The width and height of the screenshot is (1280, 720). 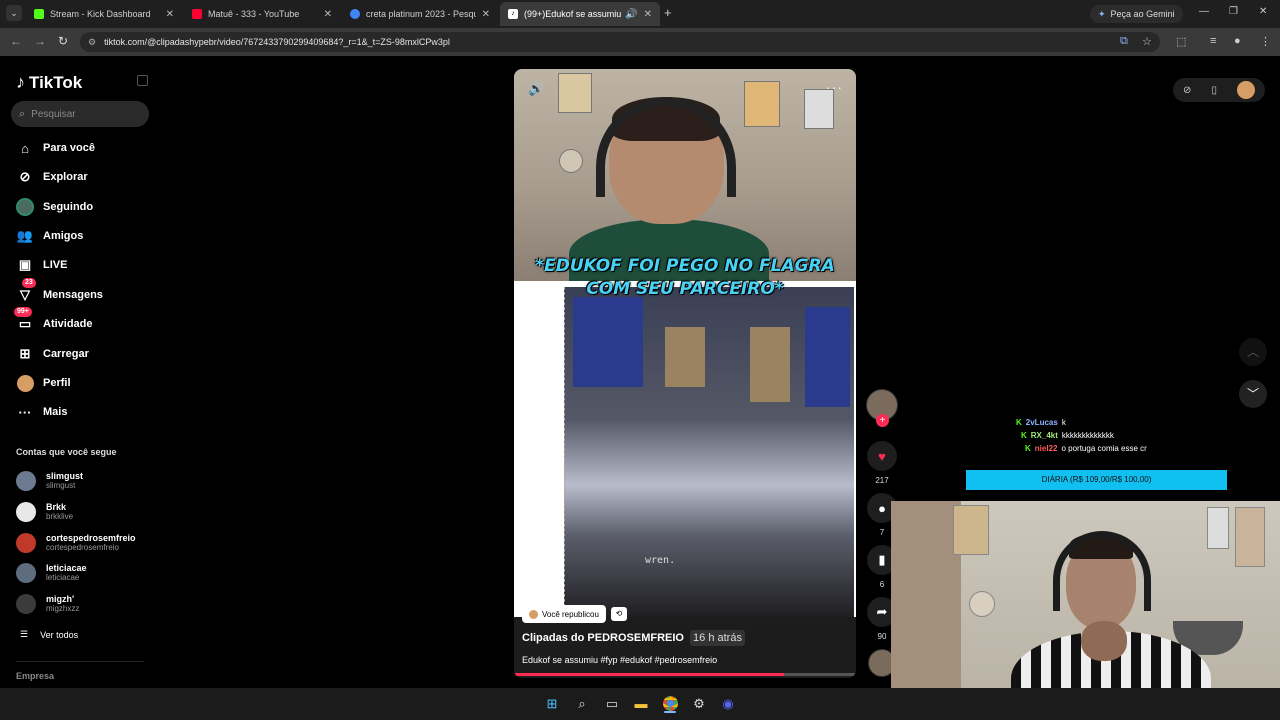 What do you see at coordinates (420, 14) in the screenshot?
I see `tab-google-search: creta platinum 2023 - Pesquisa ✕` at bounding box center [420, 14].